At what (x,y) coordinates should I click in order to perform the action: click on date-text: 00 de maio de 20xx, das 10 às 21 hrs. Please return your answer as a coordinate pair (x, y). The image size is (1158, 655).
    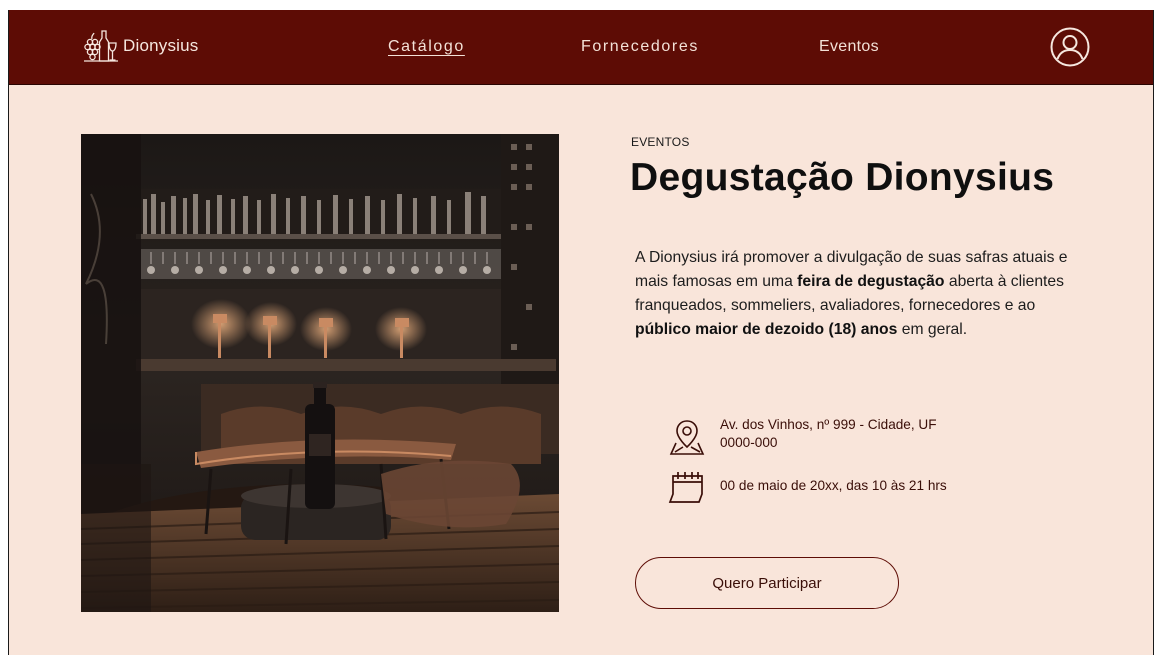
    Looking at the image, I should click on (833, 485).